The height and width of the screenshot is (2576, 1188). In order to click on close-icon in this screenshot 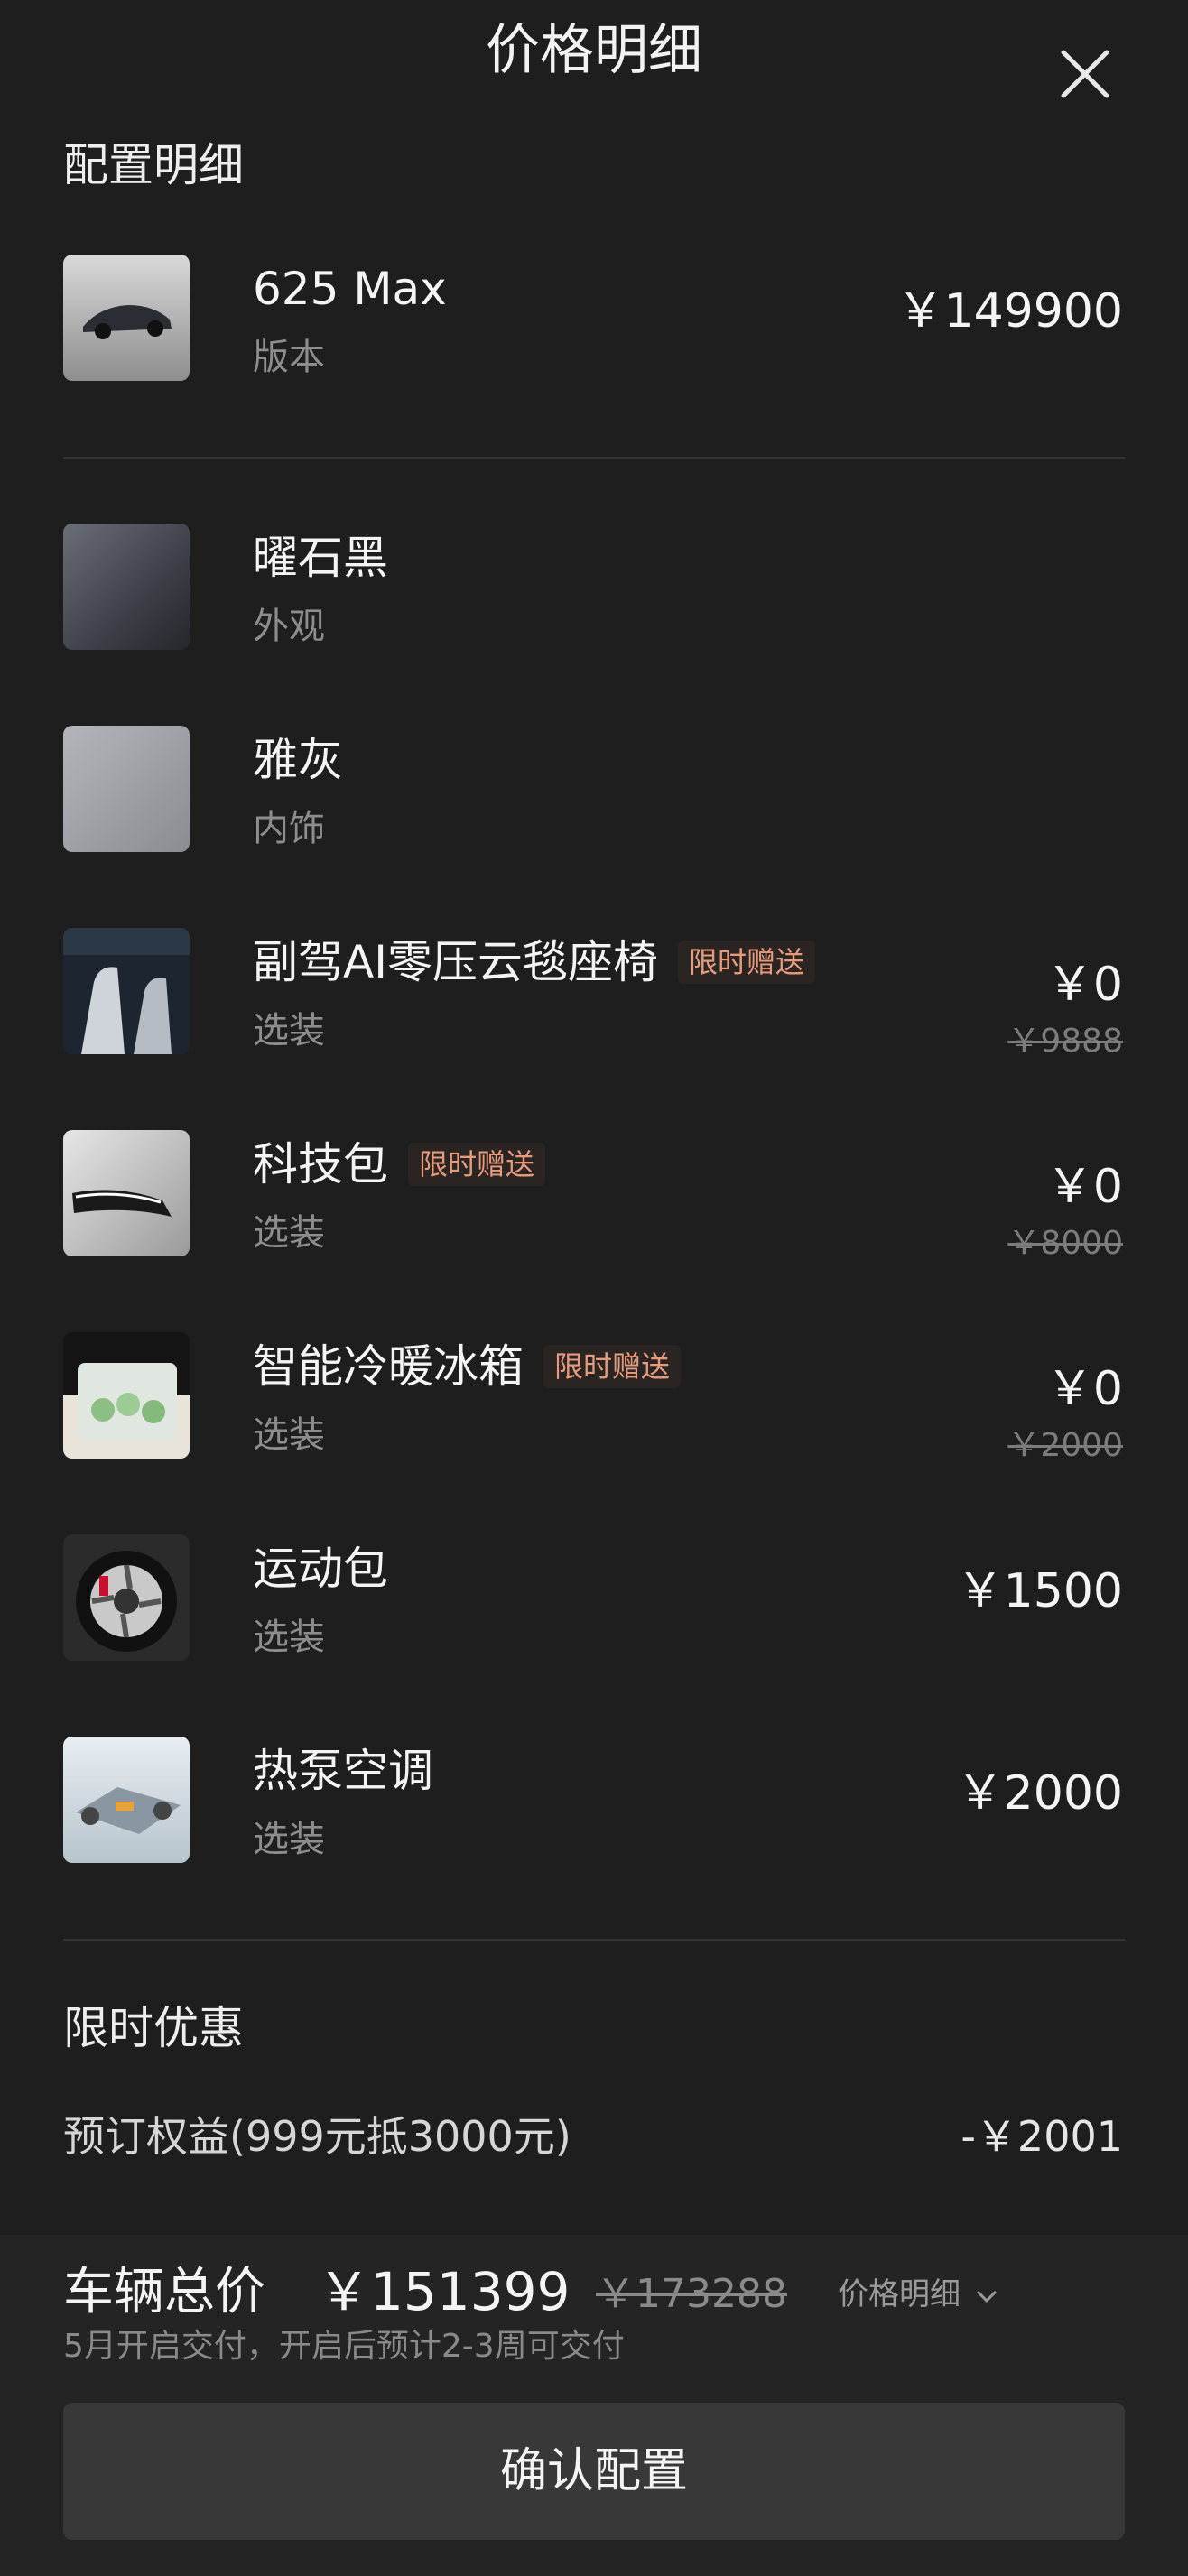, I will do `click(1085, 74)`.